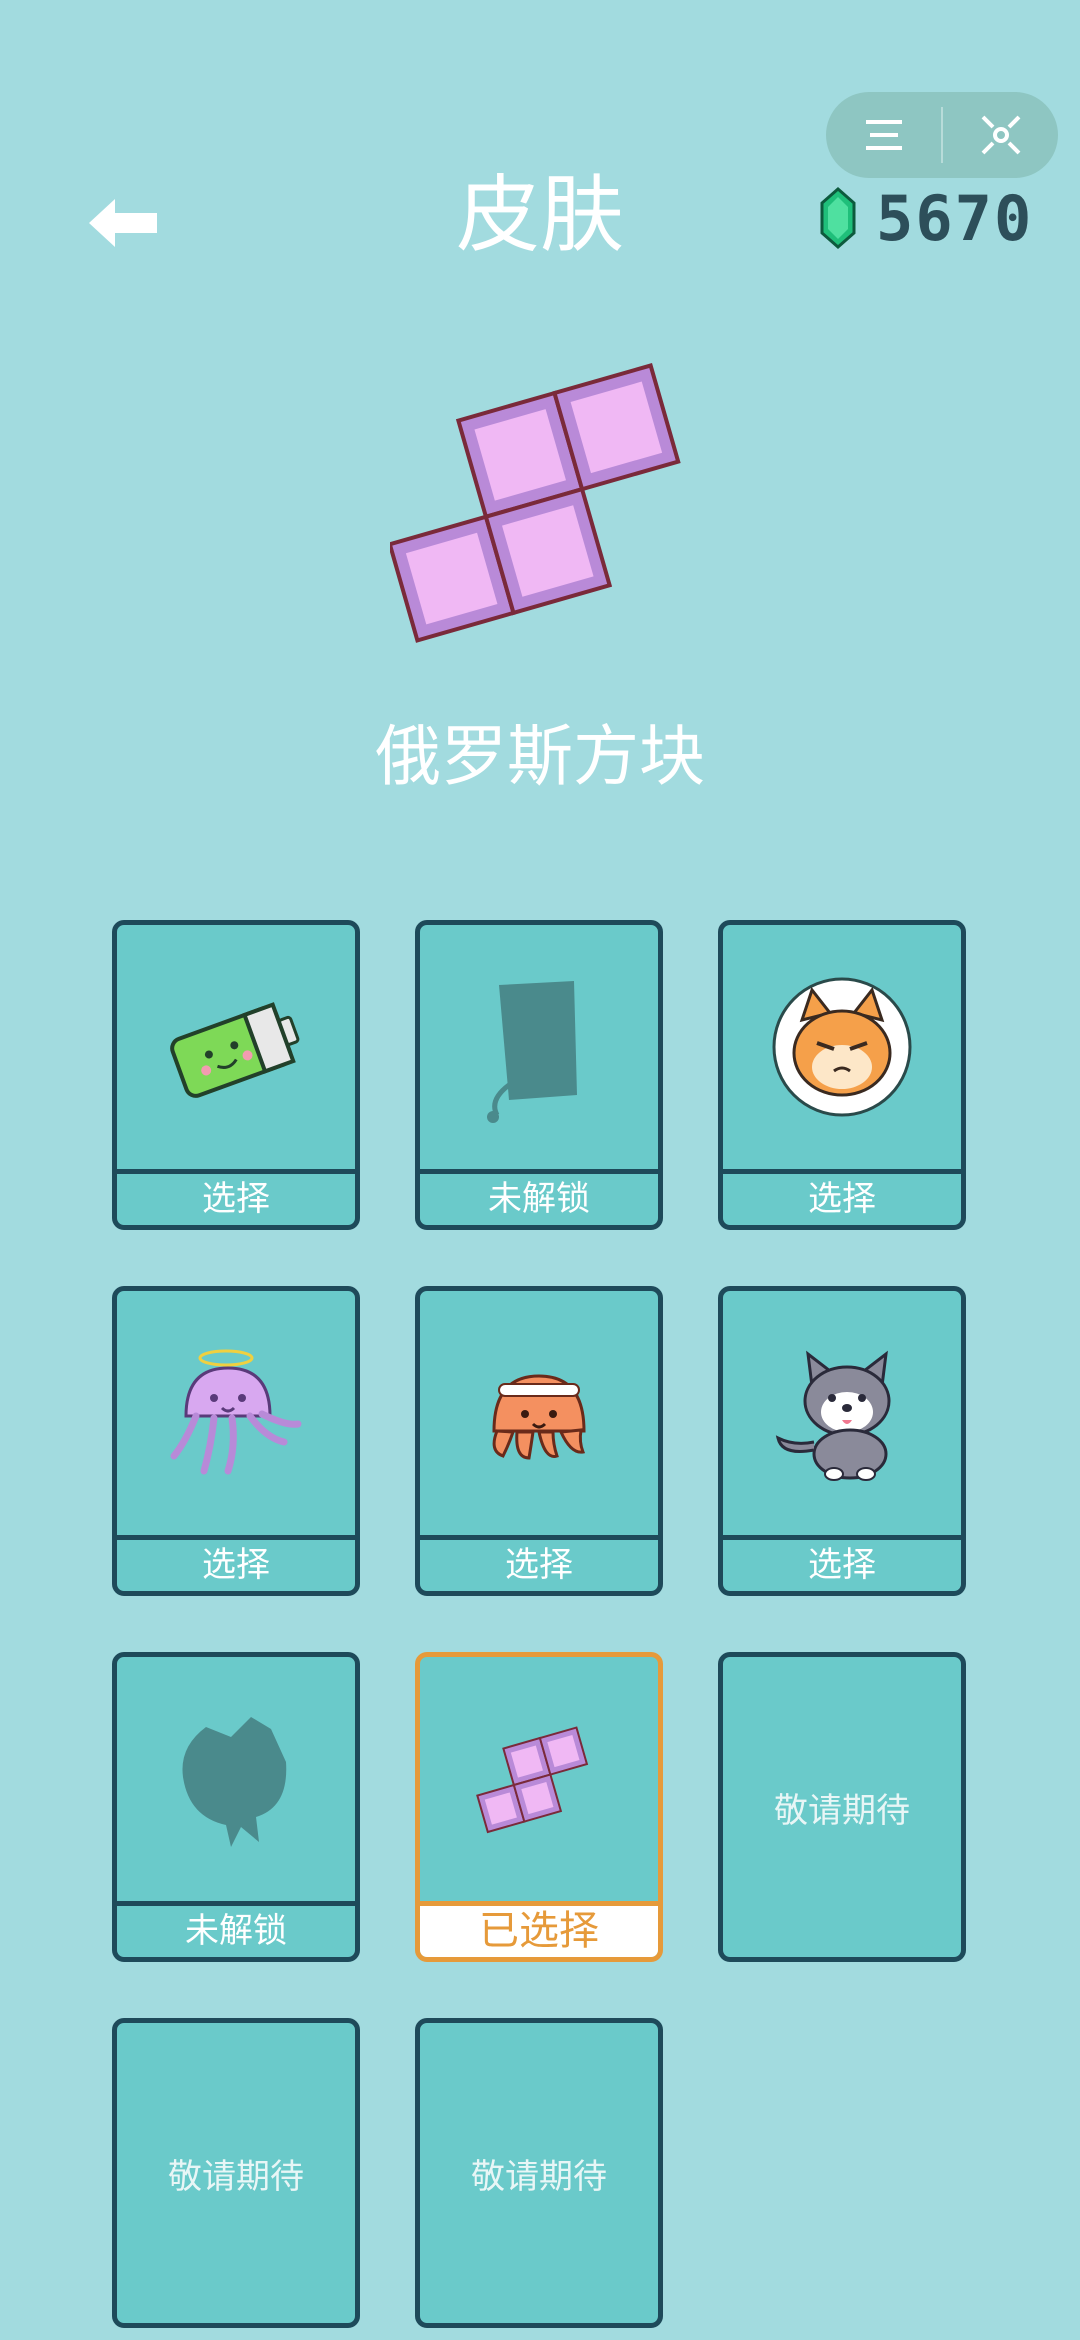 This screenshot has height=2340, width=1080. I want to click on skin-card-cat: 选择, so click(842, 1075).